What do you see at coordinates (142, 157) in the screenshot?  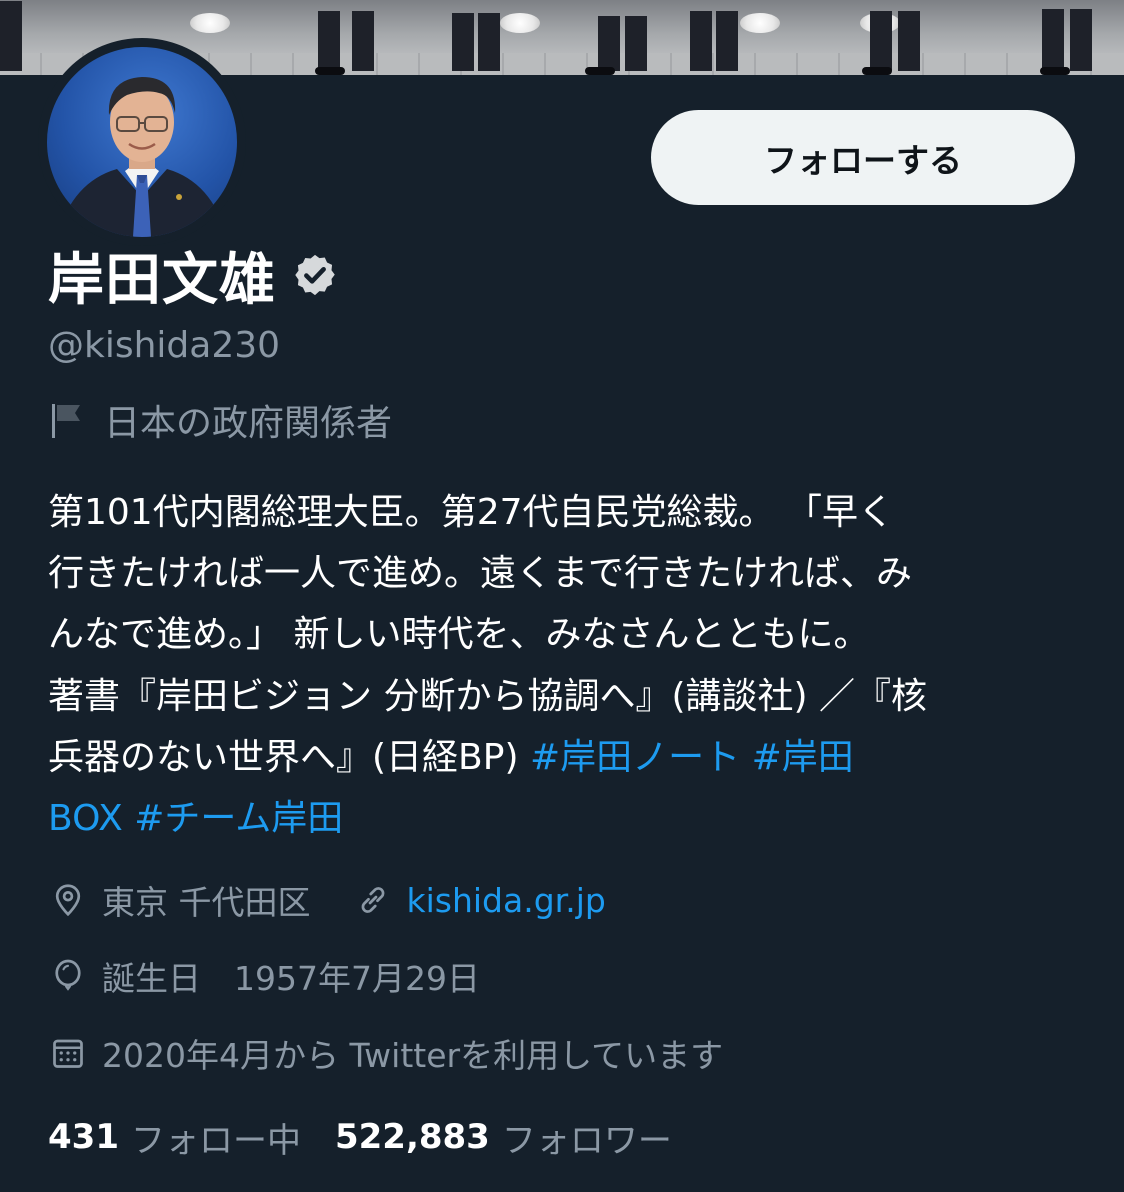 I see `avatar-portrait` at bounding box center [142, 157].